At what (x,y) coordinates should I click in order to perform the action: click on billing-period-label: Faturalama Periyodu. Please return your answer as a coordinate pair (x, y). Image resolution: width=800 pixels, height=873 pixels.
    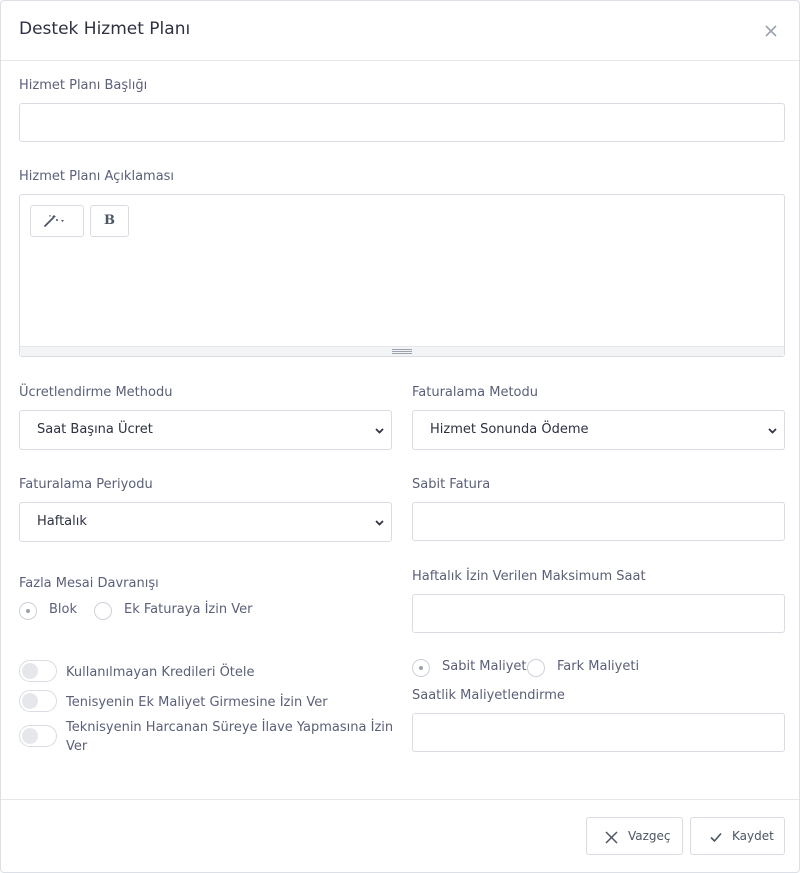
    Looking at the image, I should click on (86, 484).